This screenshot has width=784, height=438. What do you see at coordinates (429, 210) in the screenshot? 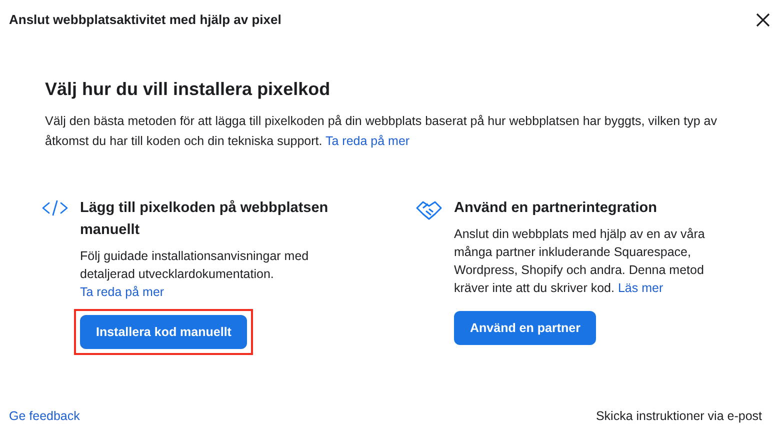
I see `handshake-icon` at bounding box center [429, 210].